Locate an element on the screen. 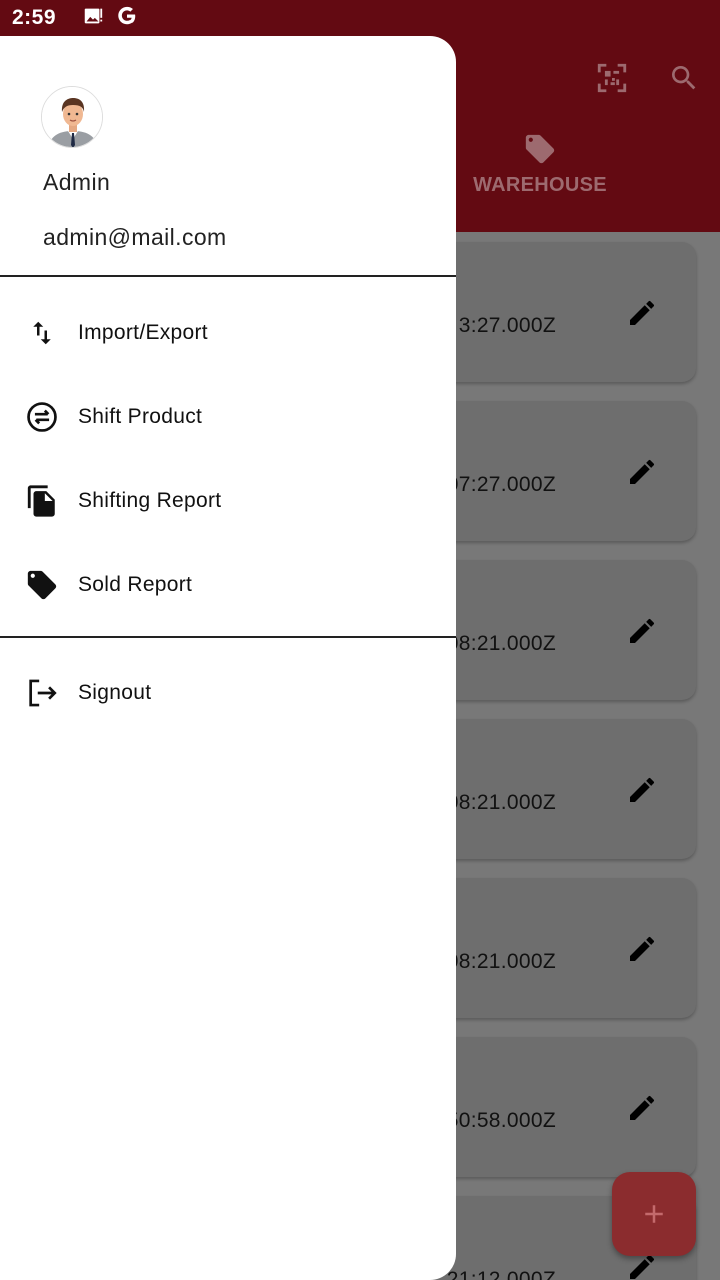 This screenshot has height=1280, width=720. shift-arrows-icon is located at coordinates (42, 417).